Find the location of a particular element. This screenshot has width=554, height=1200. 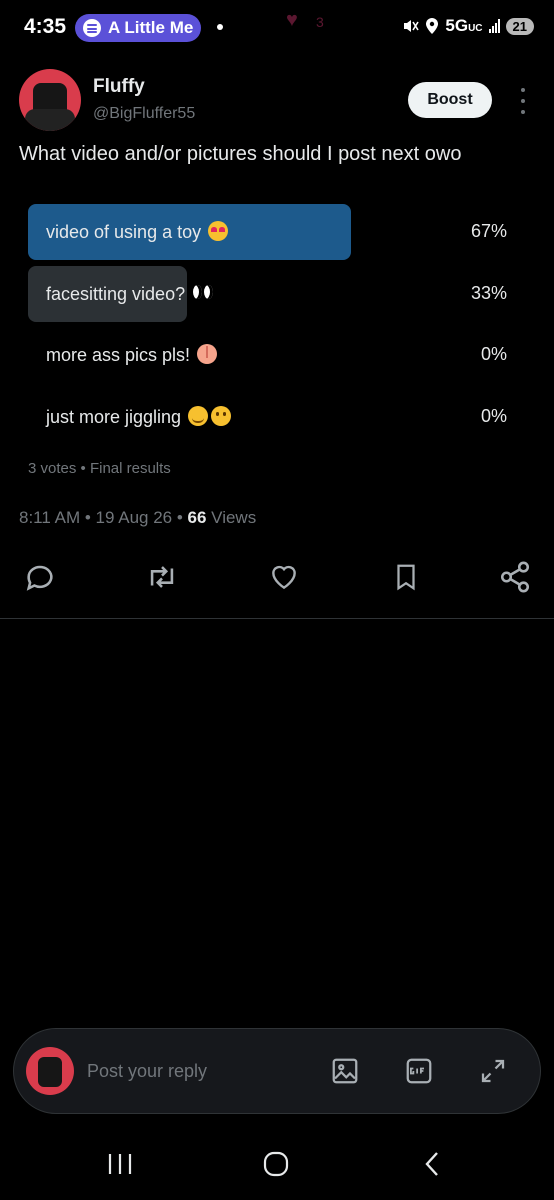

poll-option-label: facesitting video? is located at coordinates (116, 294).